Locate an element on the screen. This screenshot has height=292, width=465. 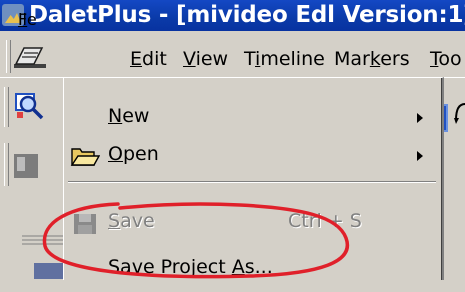
window-title: DaletPlus - [mivideo Edl Version:1] is located at coordinates (247, 15).